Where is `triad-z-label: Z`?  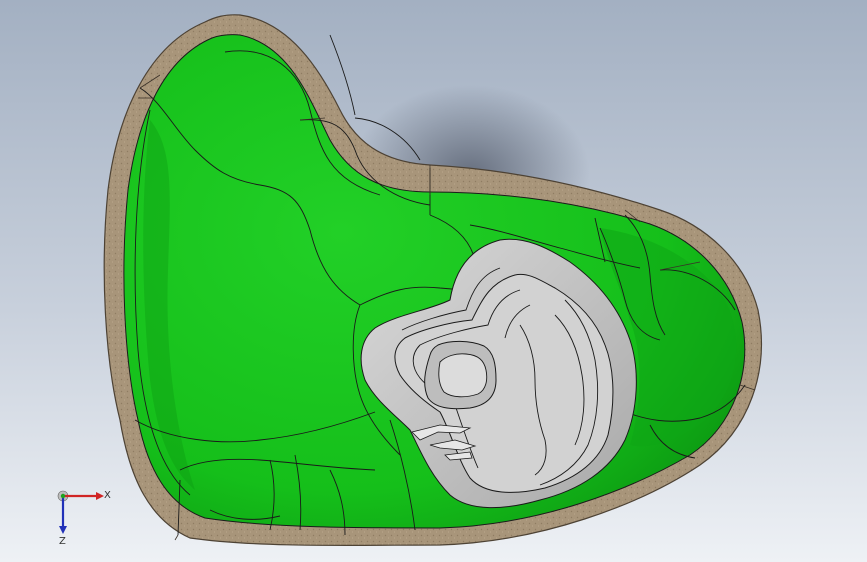 triad-z-label: Z is located at coordinates (62, 541).